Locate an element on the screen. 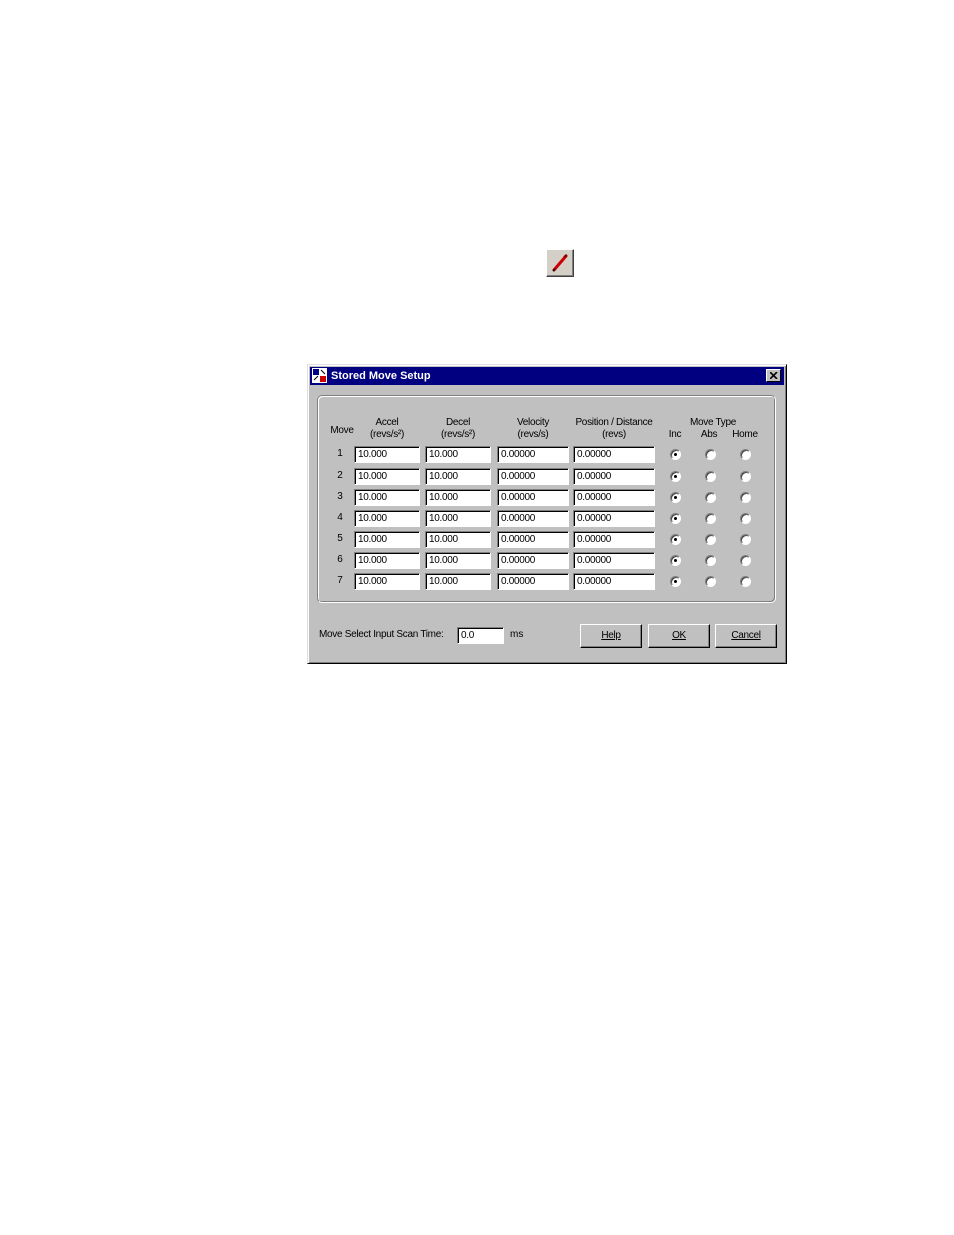 The image size is (954, 1235). scan-time-field: 0.0 is located at coordinates (480, 635).